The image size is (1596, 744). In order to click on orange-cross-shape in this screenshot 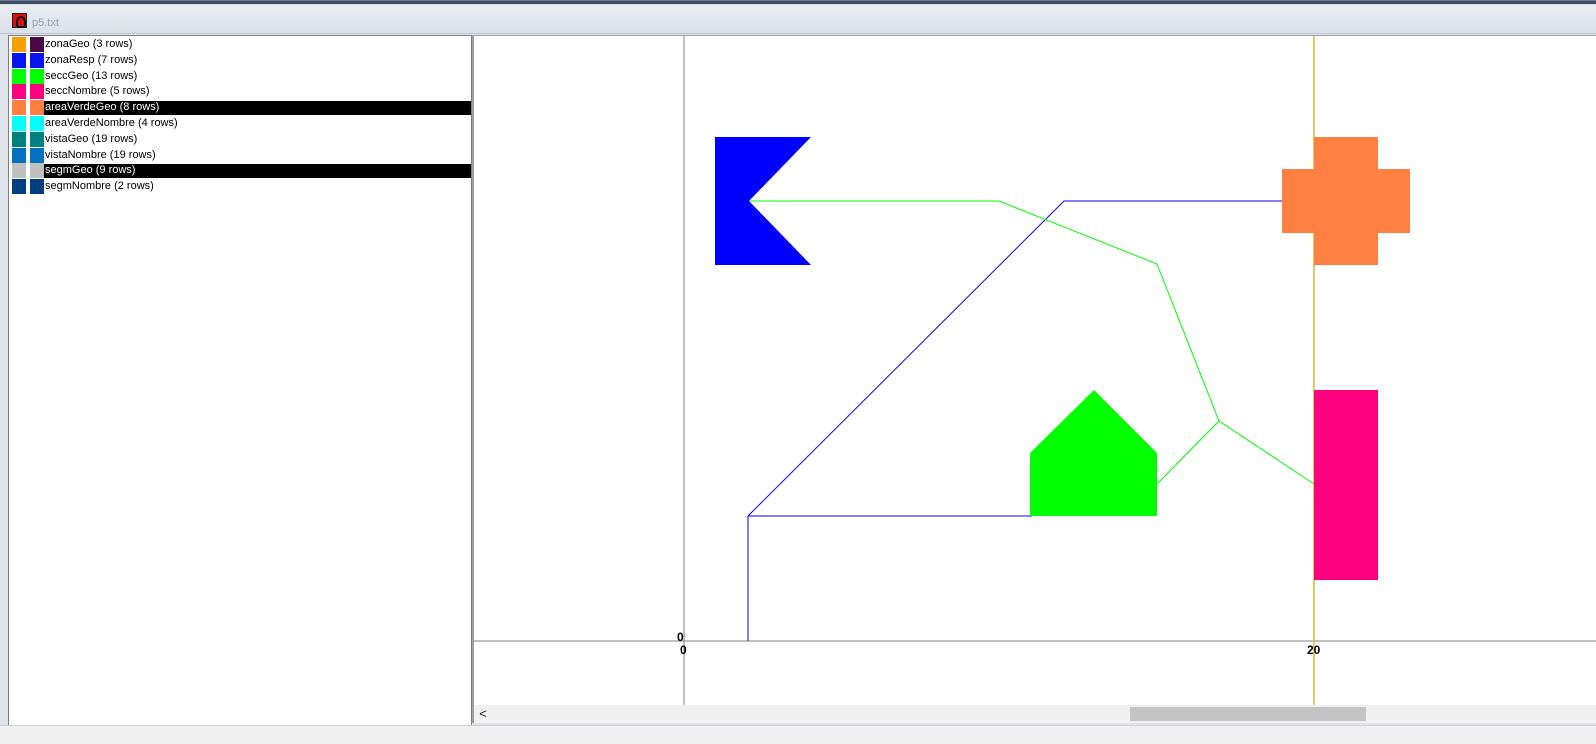, I will do `click(1346, 201)`.